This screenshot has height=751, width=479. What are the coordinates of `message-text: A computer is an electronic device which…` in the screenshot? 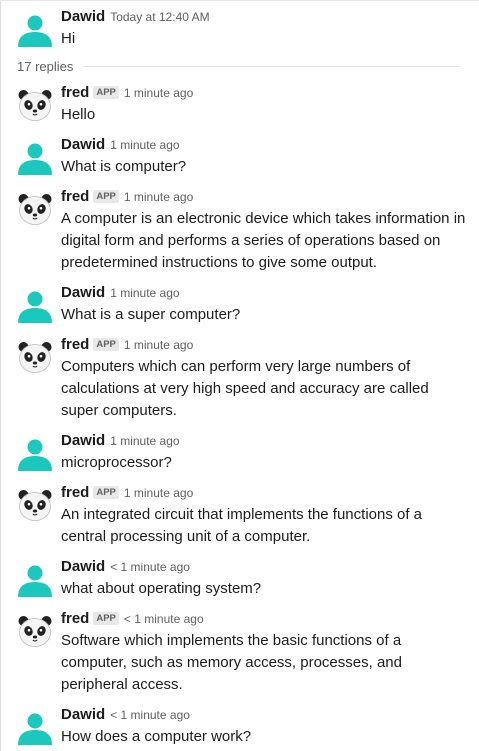 It's located at (263, 240).